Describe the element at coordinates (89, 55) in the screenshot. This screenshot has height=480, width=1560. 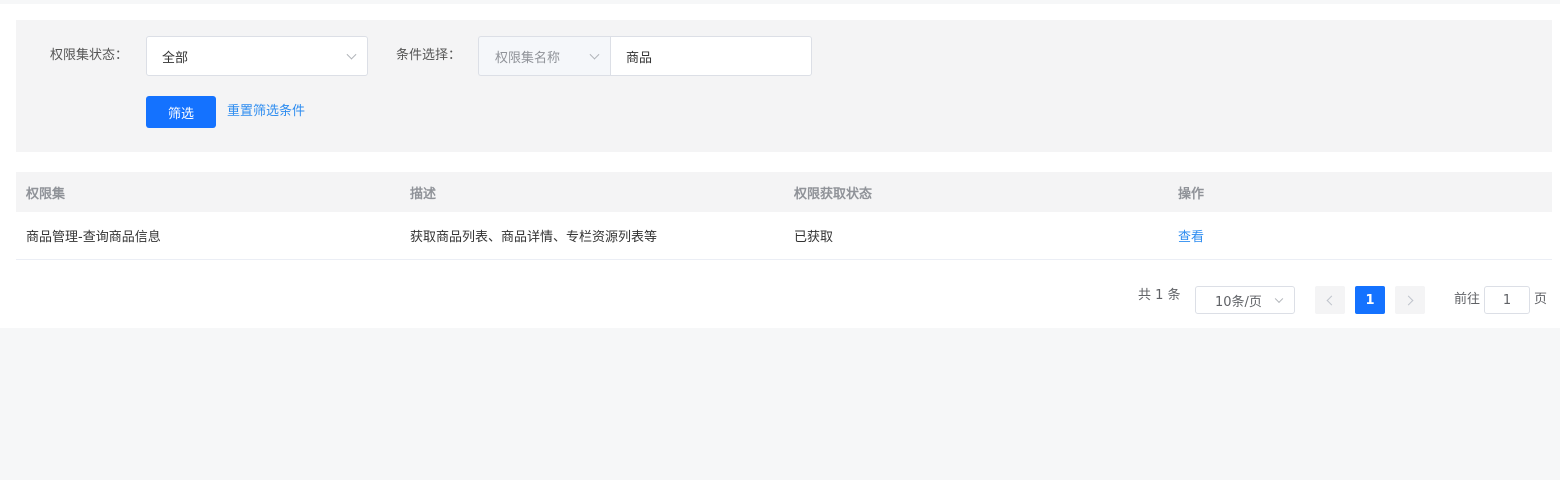
I see `status-filter-label: 权限集状态：` at that location.